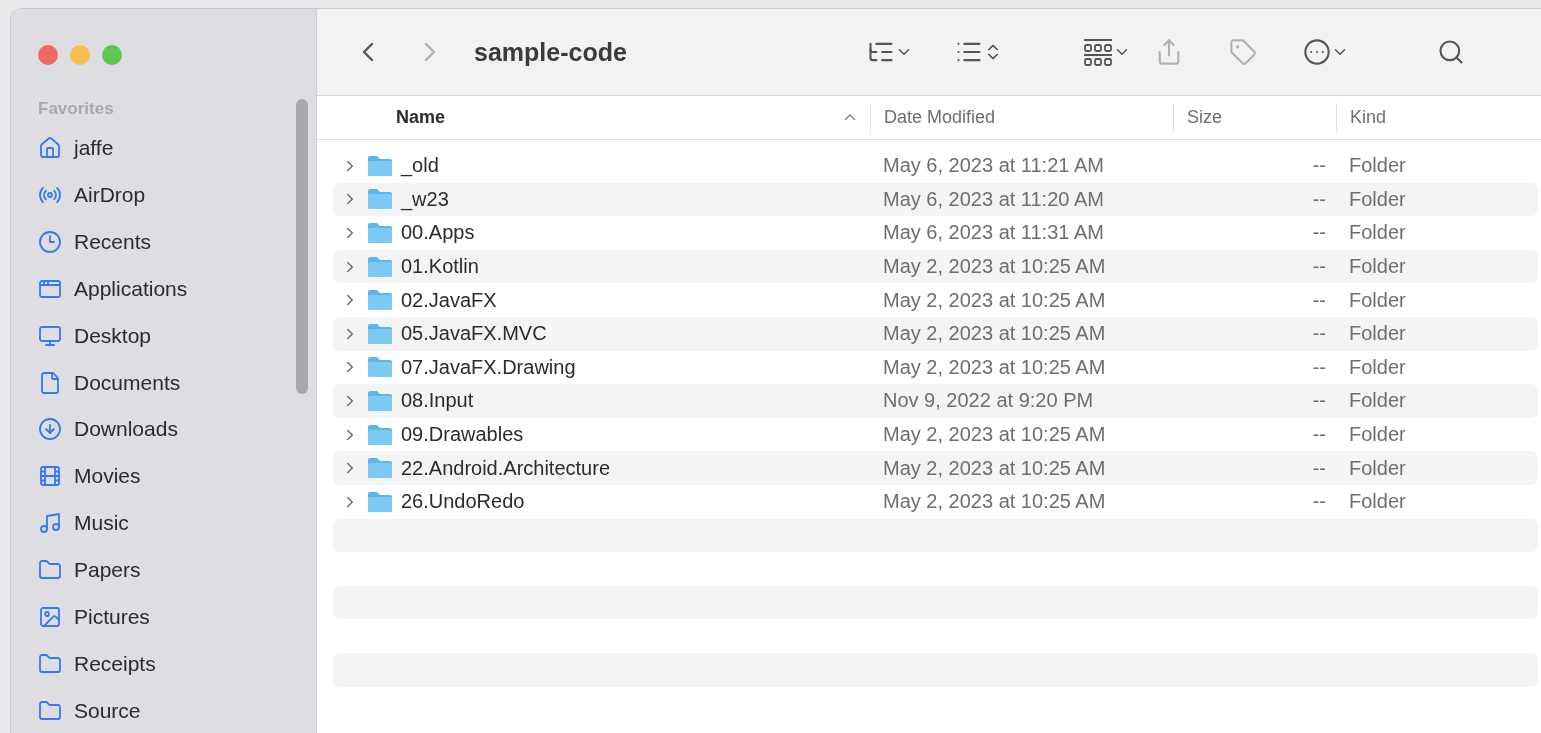 This screenshot has height=733, width=1541. I want to click on column-header: Kind, so click(1438, 117).